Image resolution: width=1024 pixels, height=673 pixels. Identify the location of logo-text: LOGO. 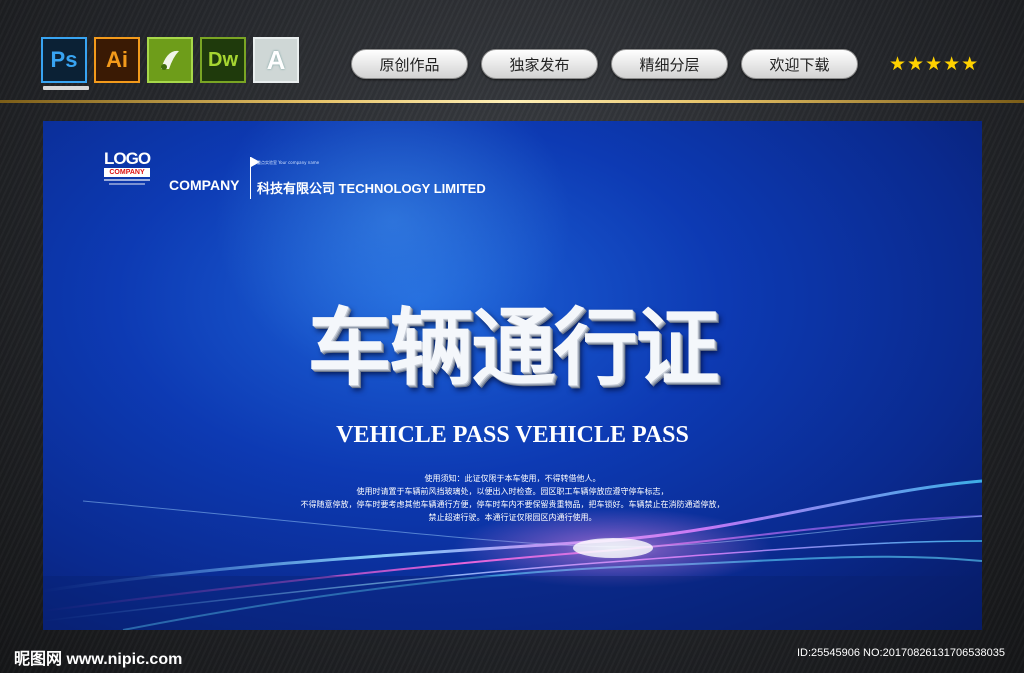
(127, 158).